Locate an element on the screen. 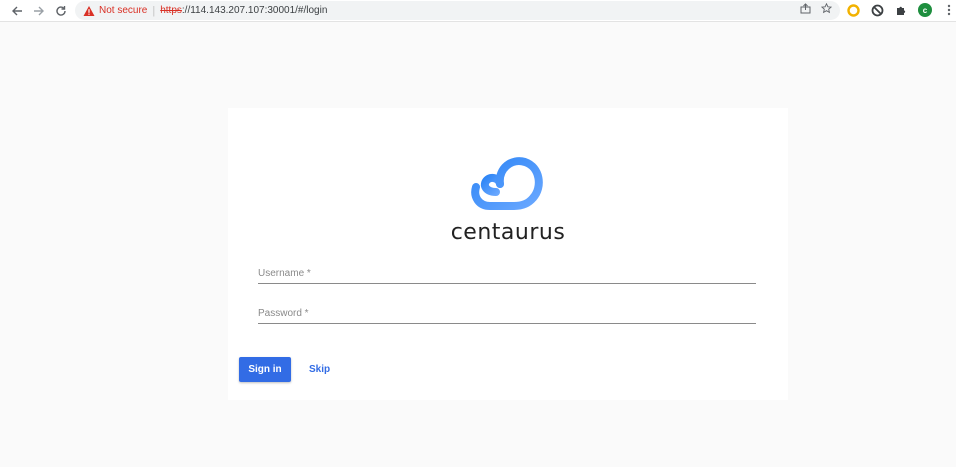  logo: centaurus is located at coordinates (508, 199).